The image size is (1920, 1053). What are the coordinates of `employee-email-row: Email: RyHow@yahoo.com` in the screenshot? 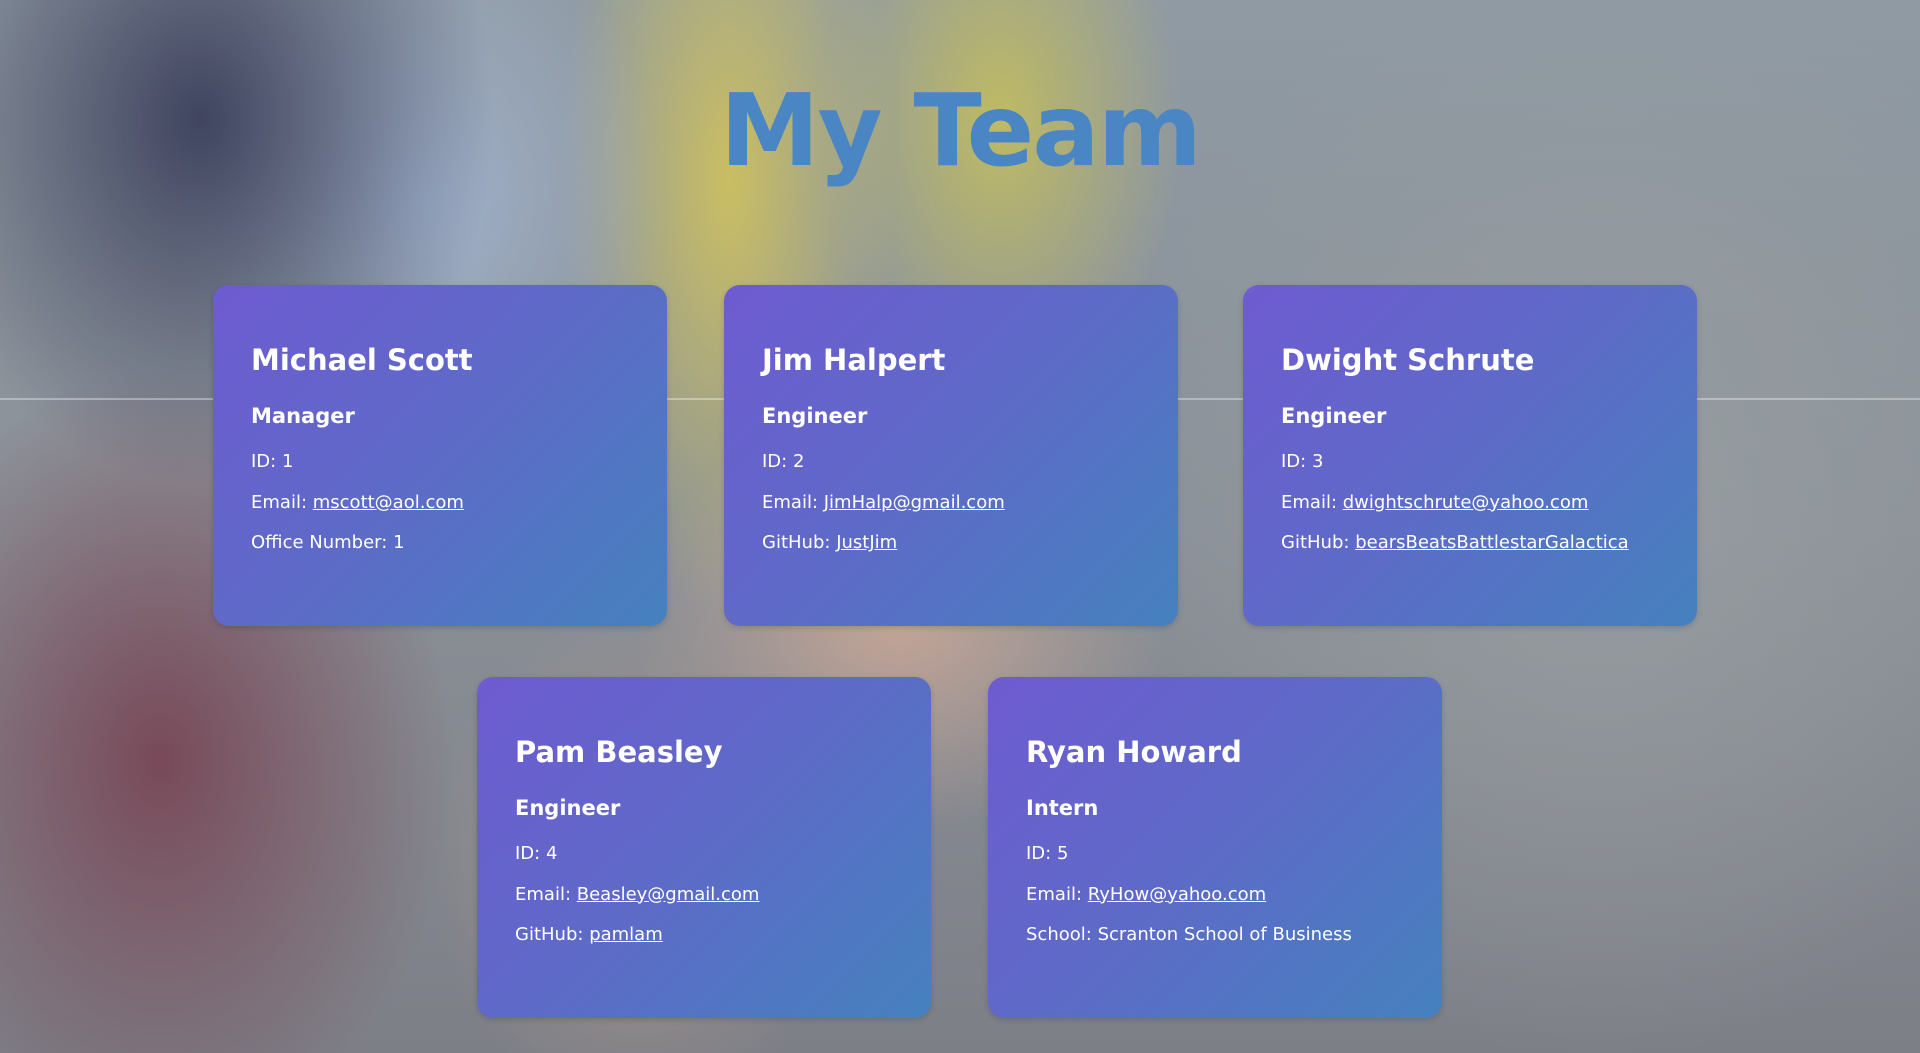 It's located at (1215, 895).